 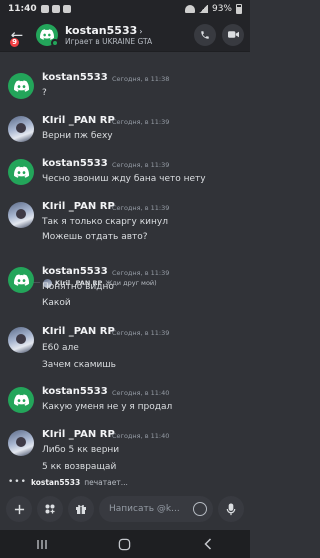 What do you see at coordinates (109, 41) in the screenshot?
I see `activity-status: Играет в UKRAINE GTA` at bounding box center [109, 41].